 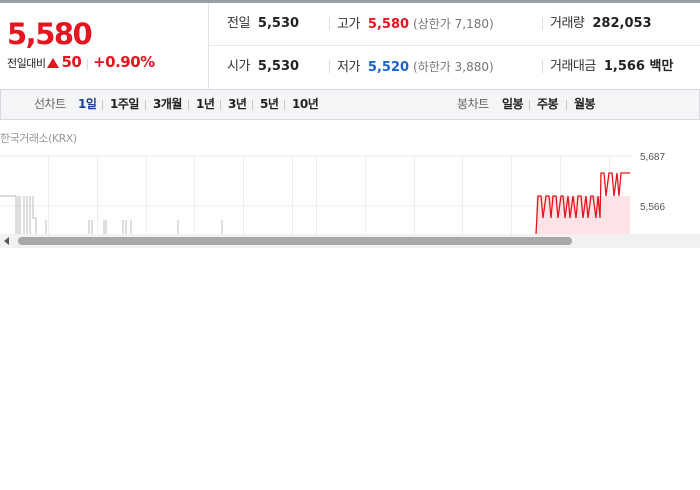 What do you see at coordinates (87, 104) in the screenshot?
I see `tab-1day: 1일` at bounding box center [87, 104].